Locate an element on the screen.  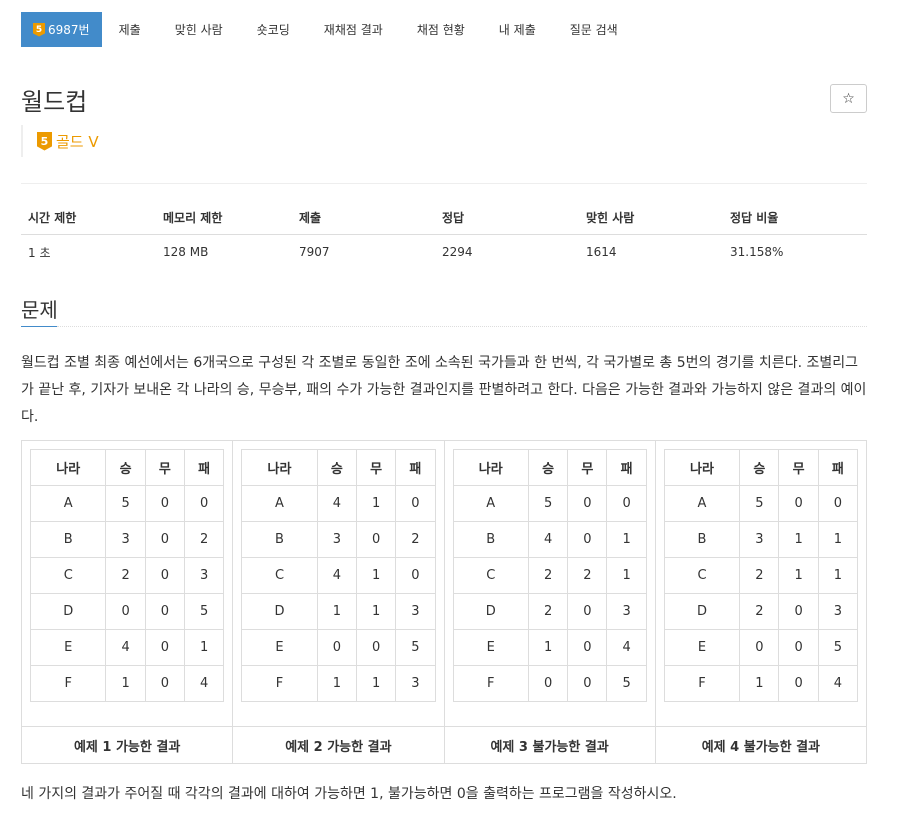
tier-label: 골드 V is located at coordinates (77, 141).